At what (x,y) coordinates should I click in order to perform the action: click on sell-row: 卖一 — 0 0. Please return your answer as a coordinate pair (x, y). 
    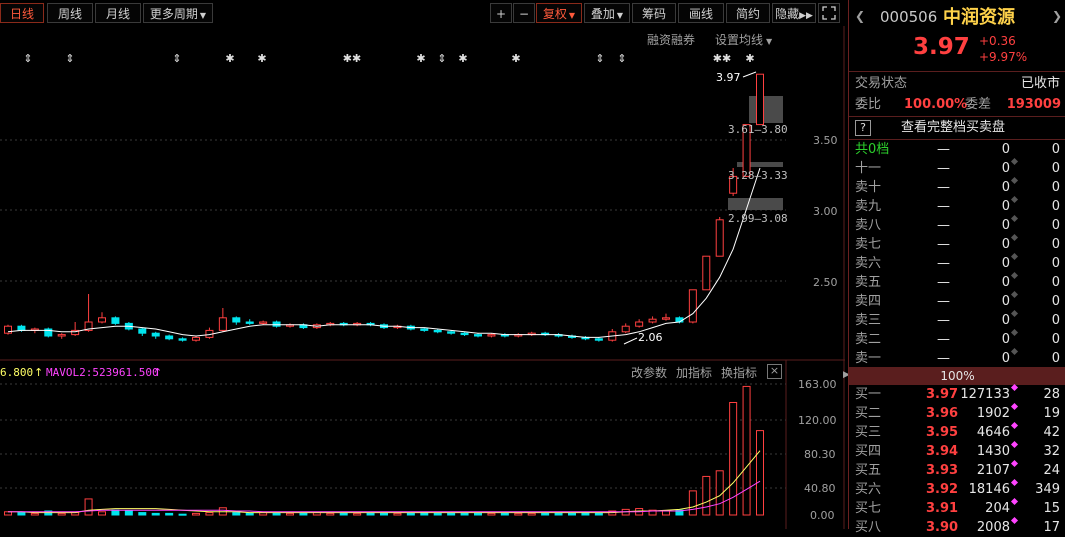
    Looking at the image, I should click on (957, 357).